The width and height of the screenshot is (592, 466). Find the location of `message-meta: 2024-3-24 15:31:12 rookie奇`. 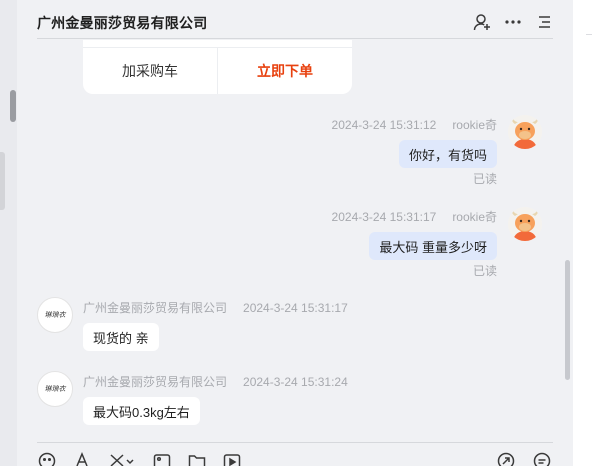

message-meta: 2024-3-24 15:31:12 rookie奇 is located at coordinates (414, 124).